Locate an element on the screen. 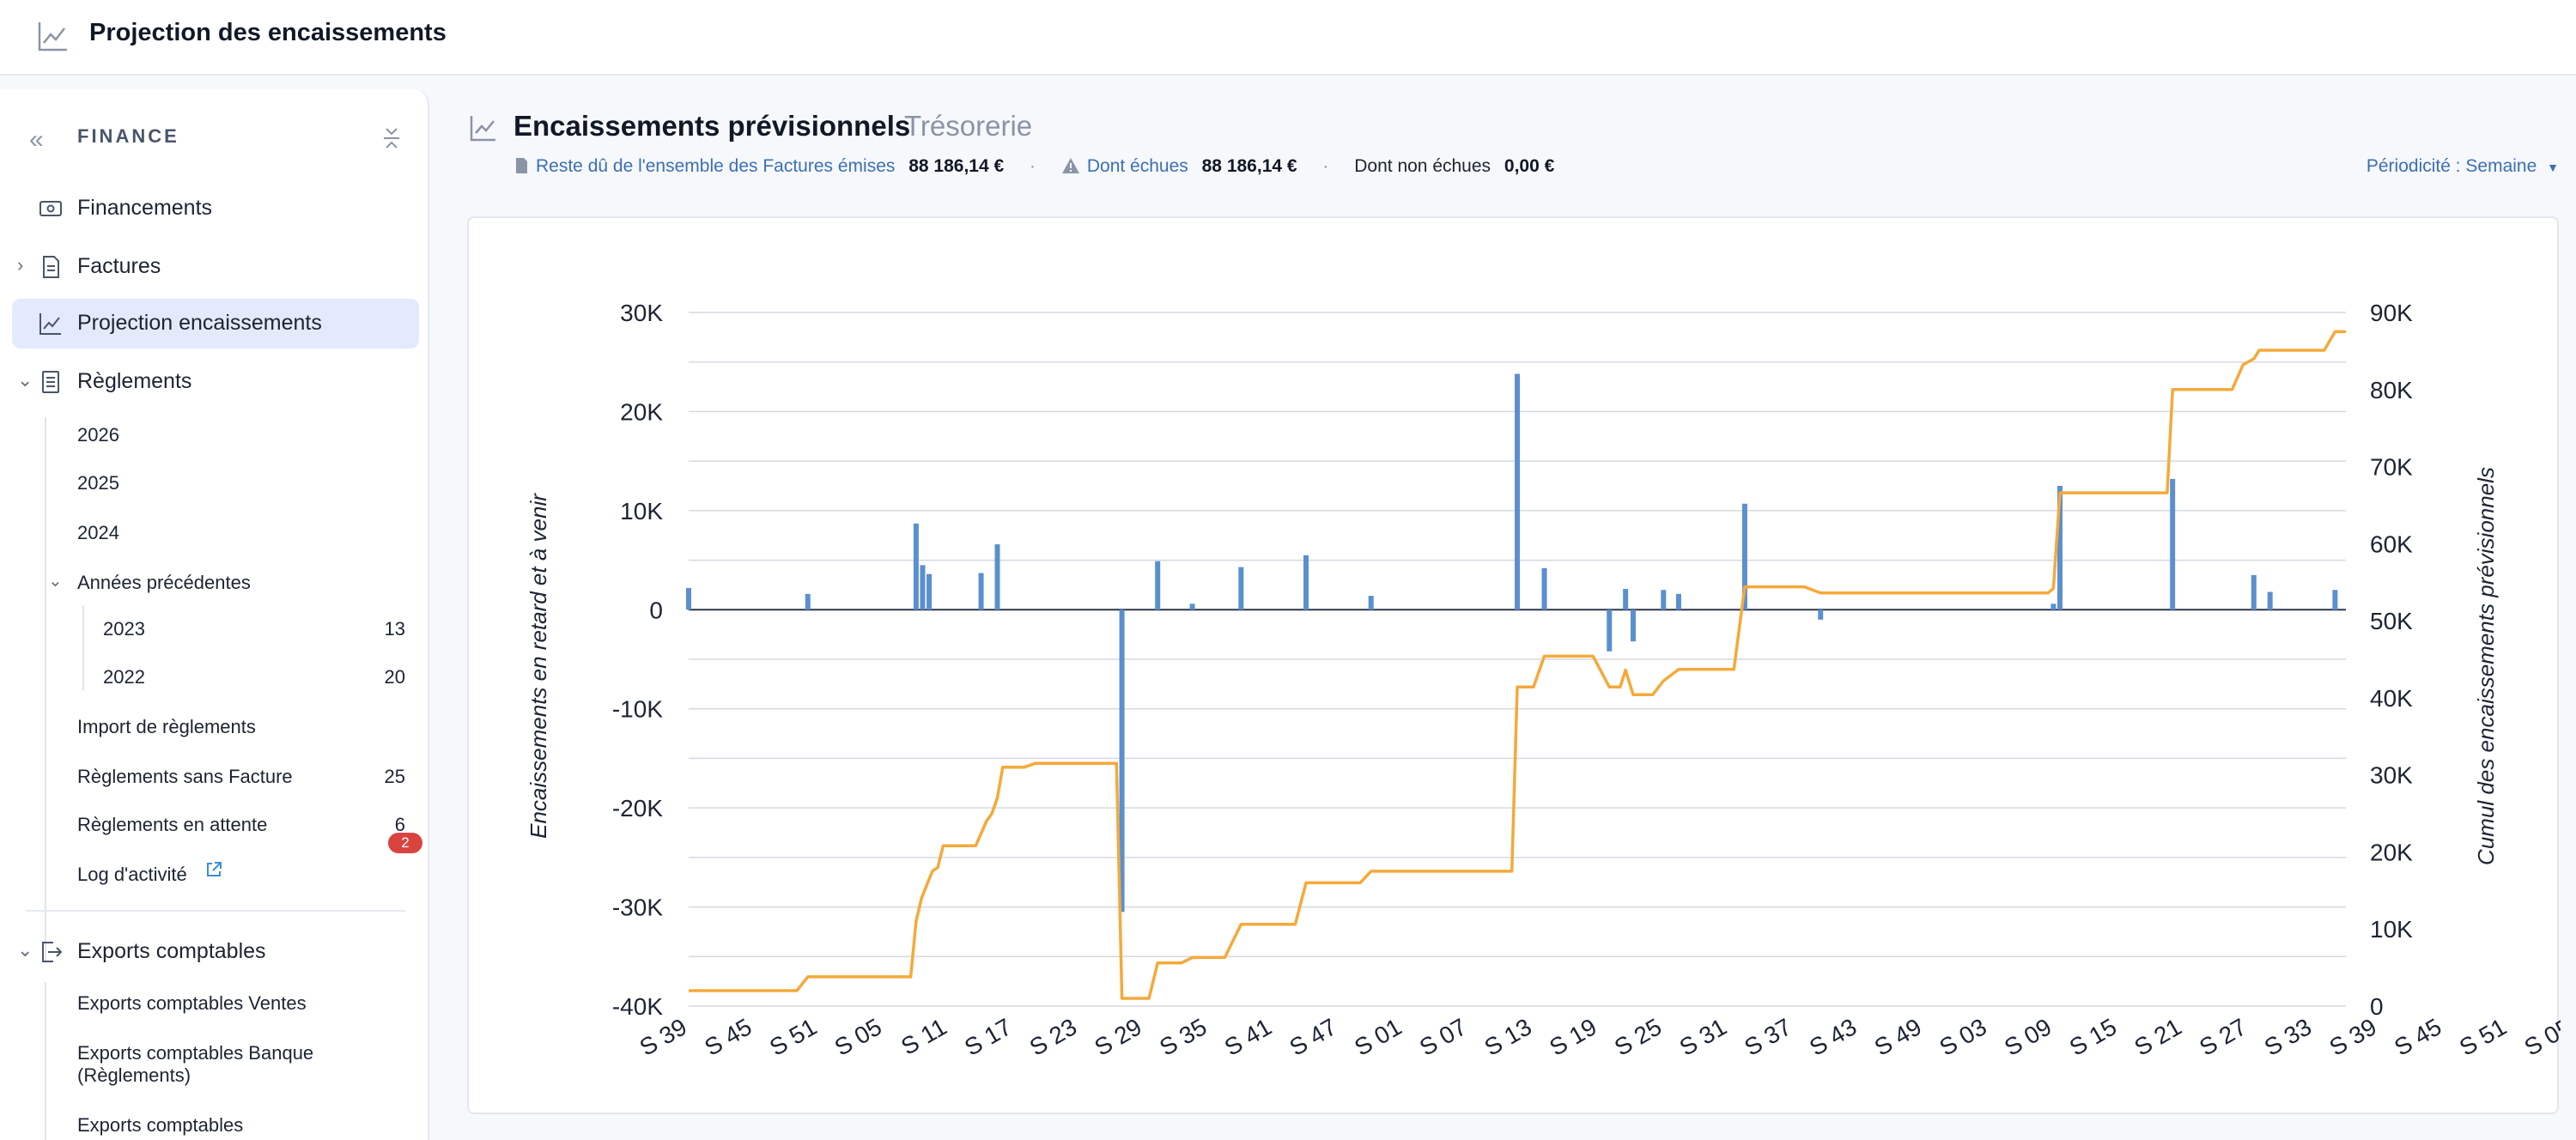 Image resolution: width=2576 pixels, height=1140 pixels. banknote-icon is located at coordinates (50, 208).